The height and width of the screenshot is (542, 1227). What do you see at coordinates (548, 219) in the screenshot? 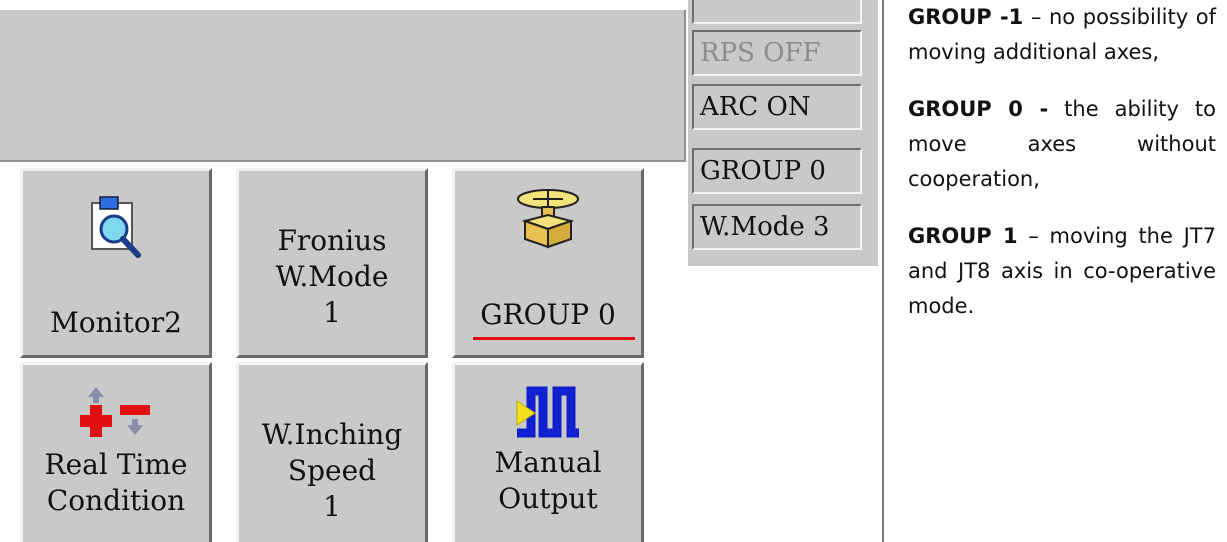
I see `positioner-table-icon` at bounding box center [548, 219].